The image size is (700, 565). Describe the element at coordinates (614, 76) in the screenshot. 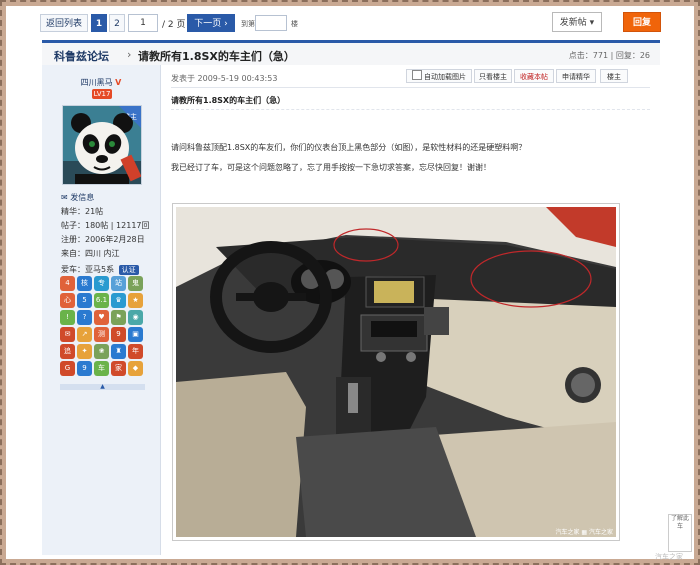

I see `floor-label: 楼主` at that location.